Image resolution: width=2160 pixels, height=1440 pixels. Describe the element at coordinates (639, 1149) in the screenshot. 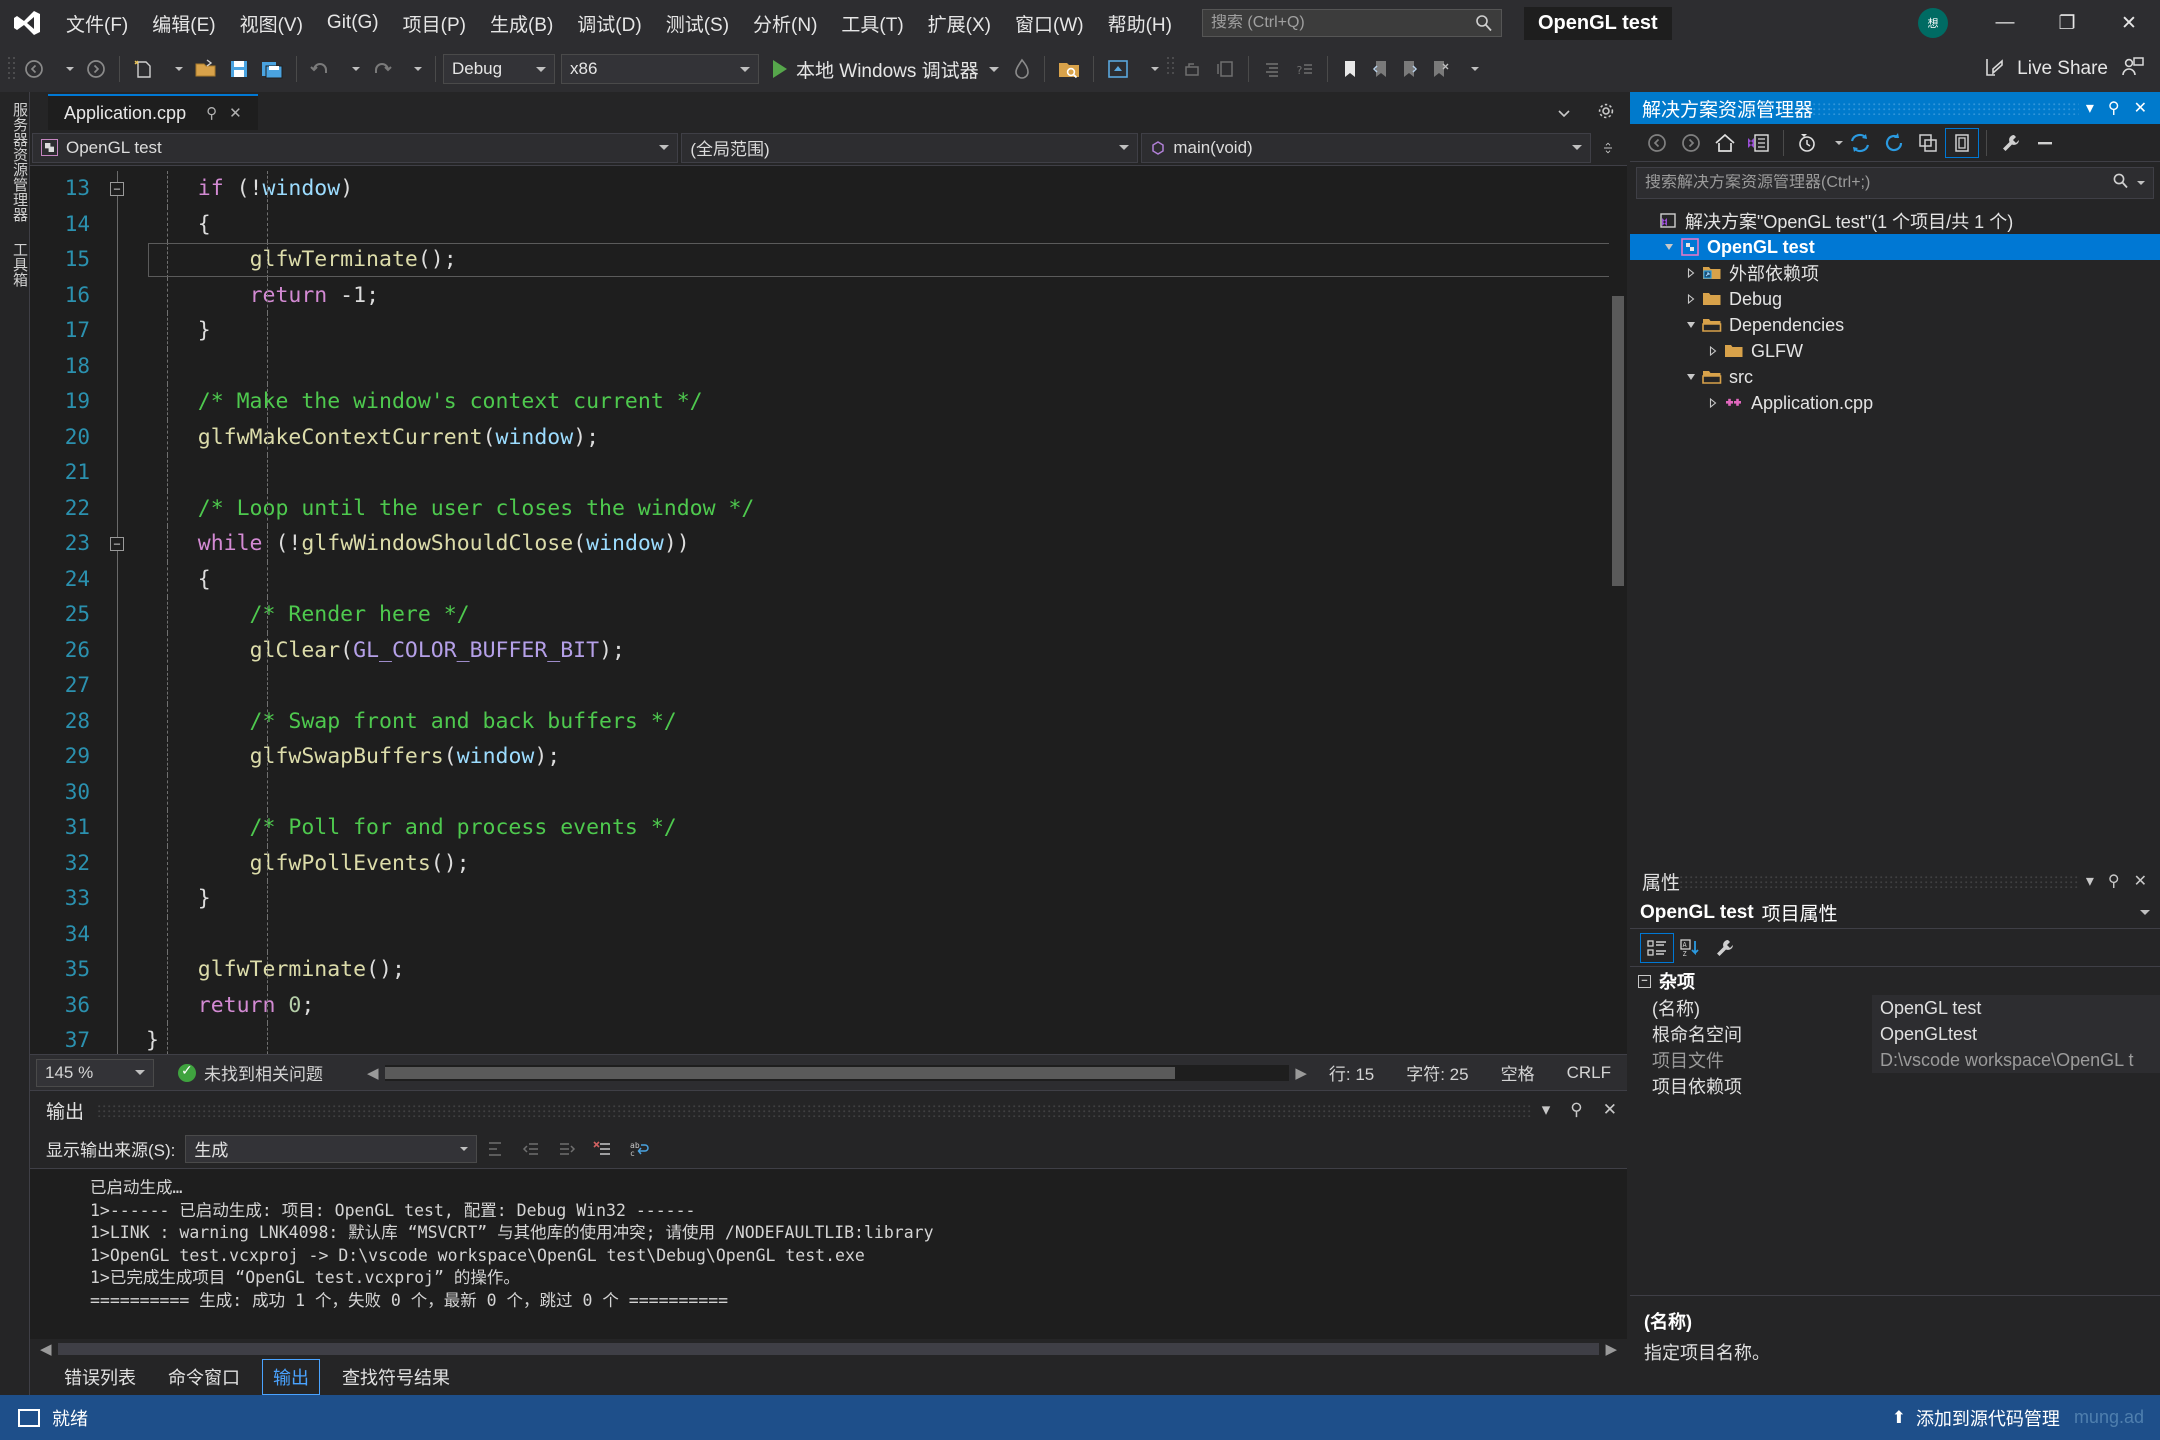

I see `toggle-word-wrap-icon: ab c` at that location.